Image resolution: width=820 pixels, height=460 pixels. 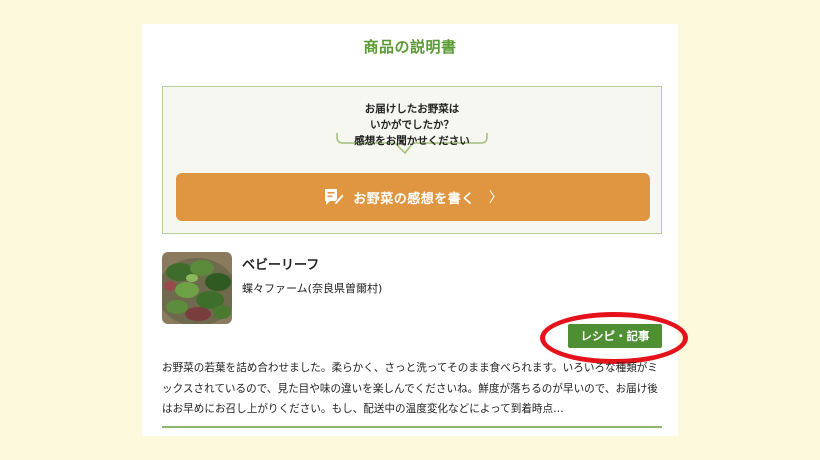 I want to click on product-image, so click(x=197, y=288).